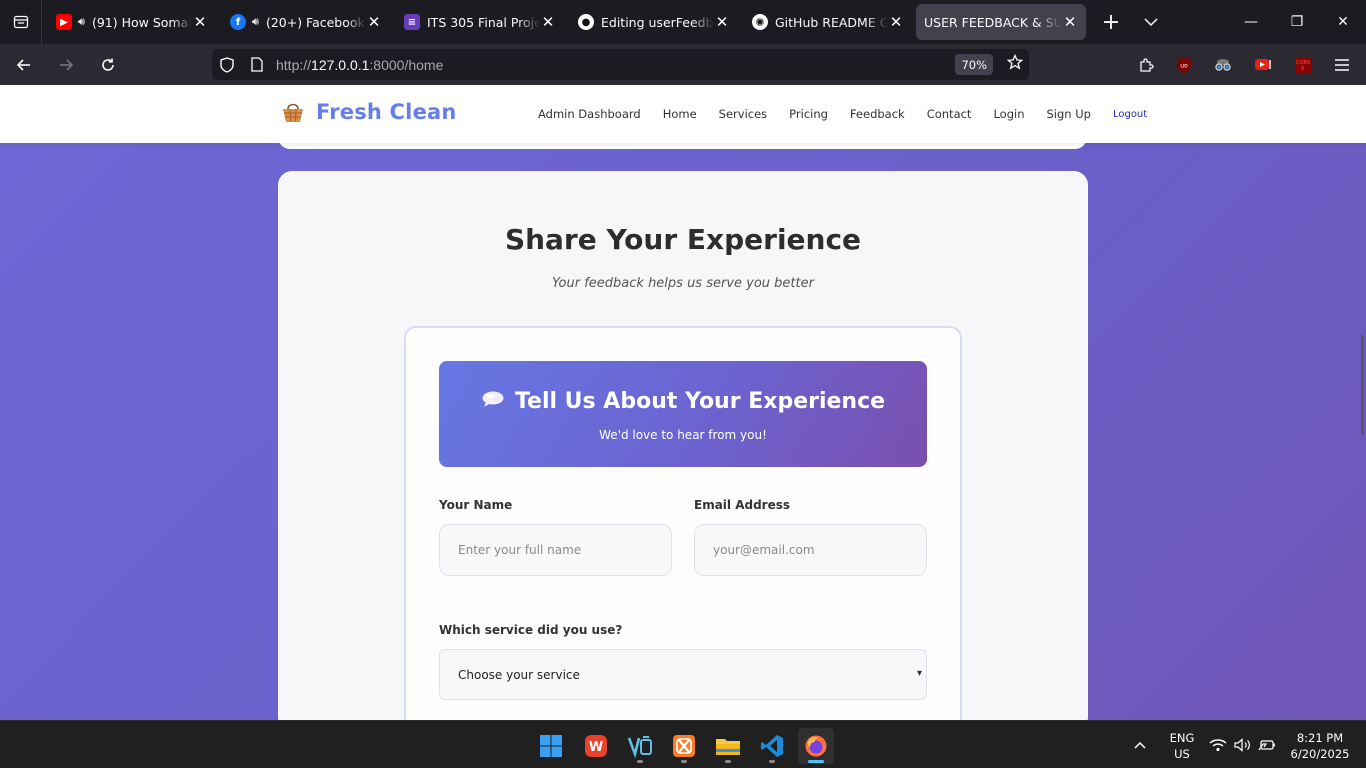 The height and width of the screenshot is (768, 1366). What do you see at coordinates (551, 746) in the screenshot?
I see `windows-start-icon` at bounding box center [551, 746].